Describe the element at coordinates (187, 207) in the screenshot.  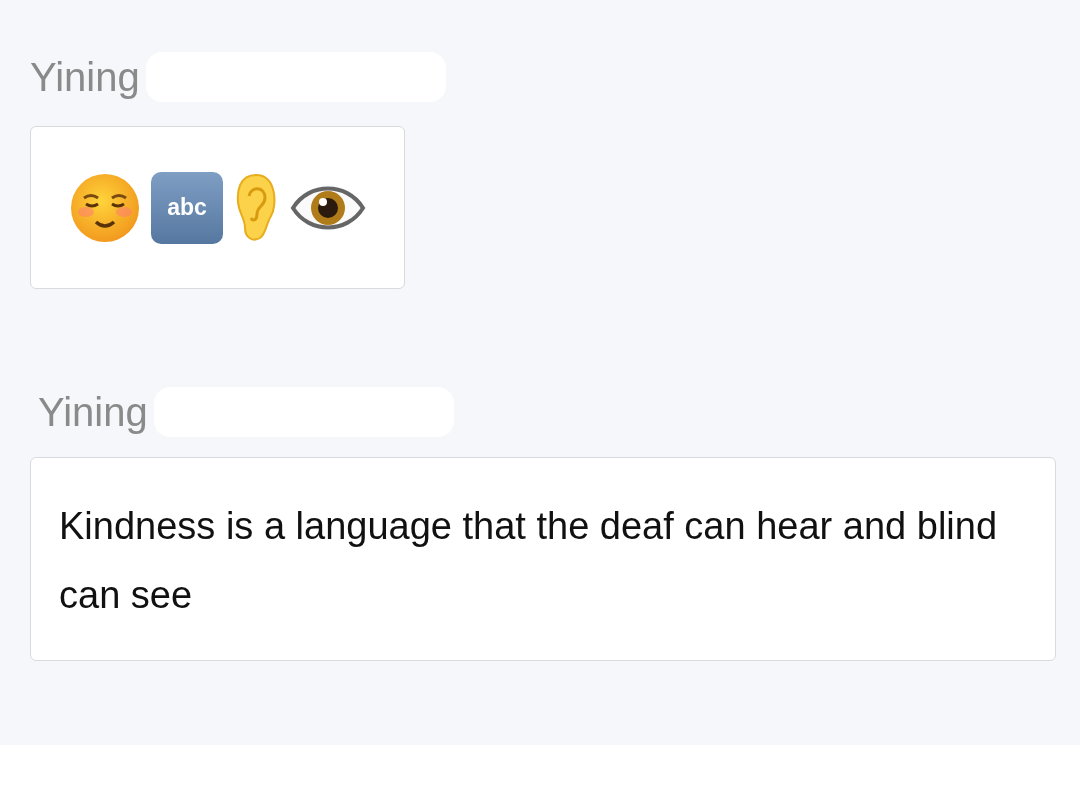
I see `abc-icon: abc` at that location.